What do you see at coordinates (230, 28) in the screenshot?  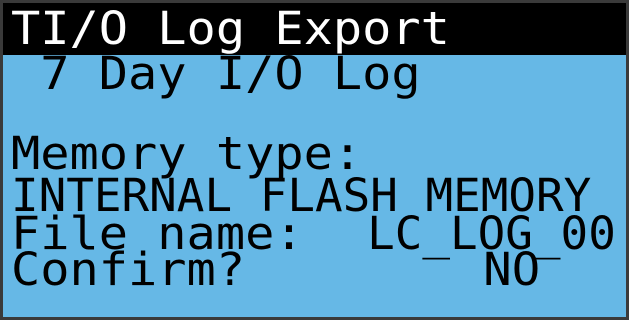 I see `screen-title: TI/O Log Export` at bounding box center [230, 28].